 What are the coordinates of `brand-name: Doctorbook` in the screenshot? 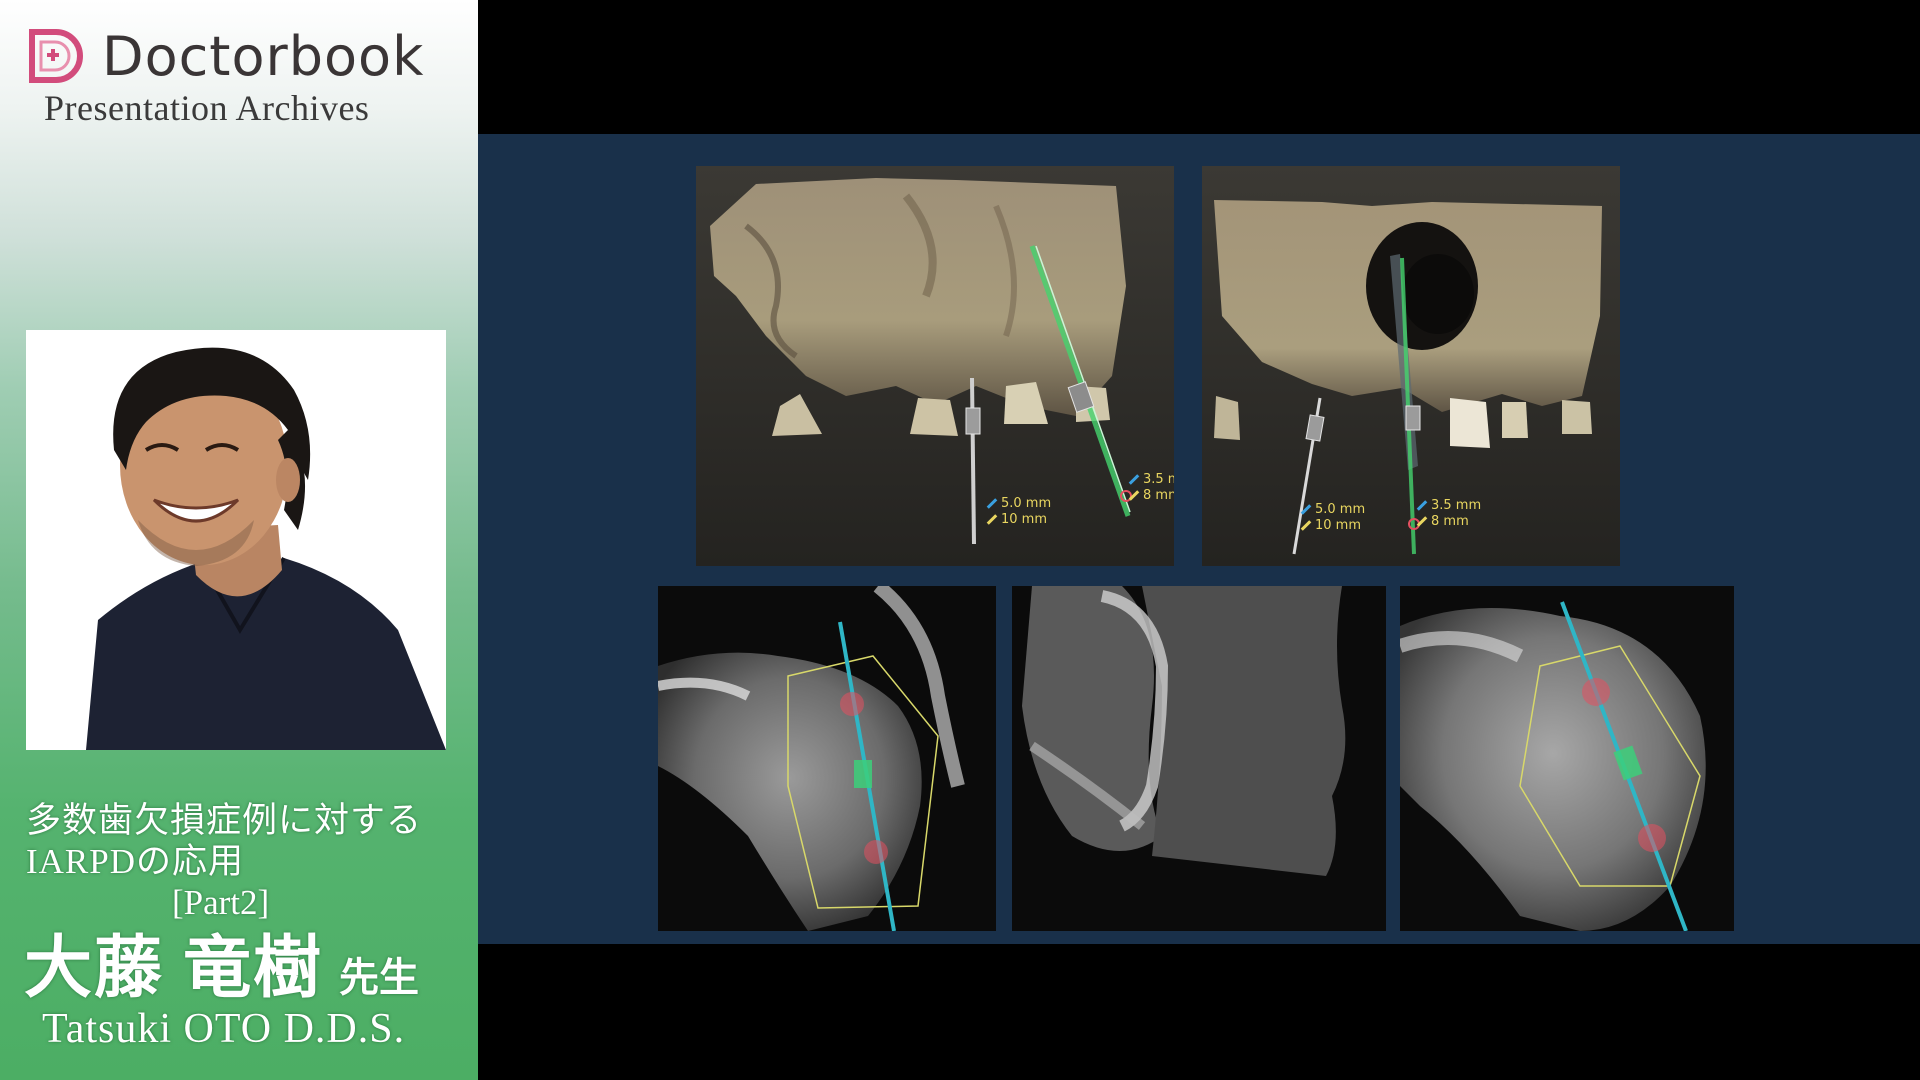 It's located at (263, 56).